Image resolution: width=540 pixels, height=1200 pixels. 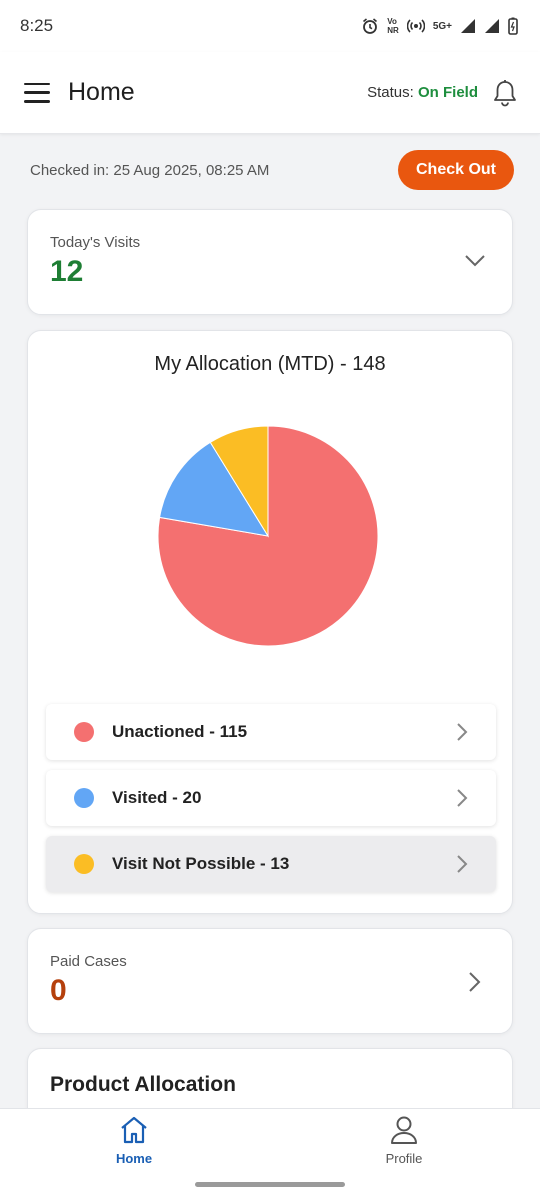 What do you see at coordinates (270, 364) in the screenshot?
I see `allocation-title: My Allocation (MTD) - 148` at bounding box center [270, 364].